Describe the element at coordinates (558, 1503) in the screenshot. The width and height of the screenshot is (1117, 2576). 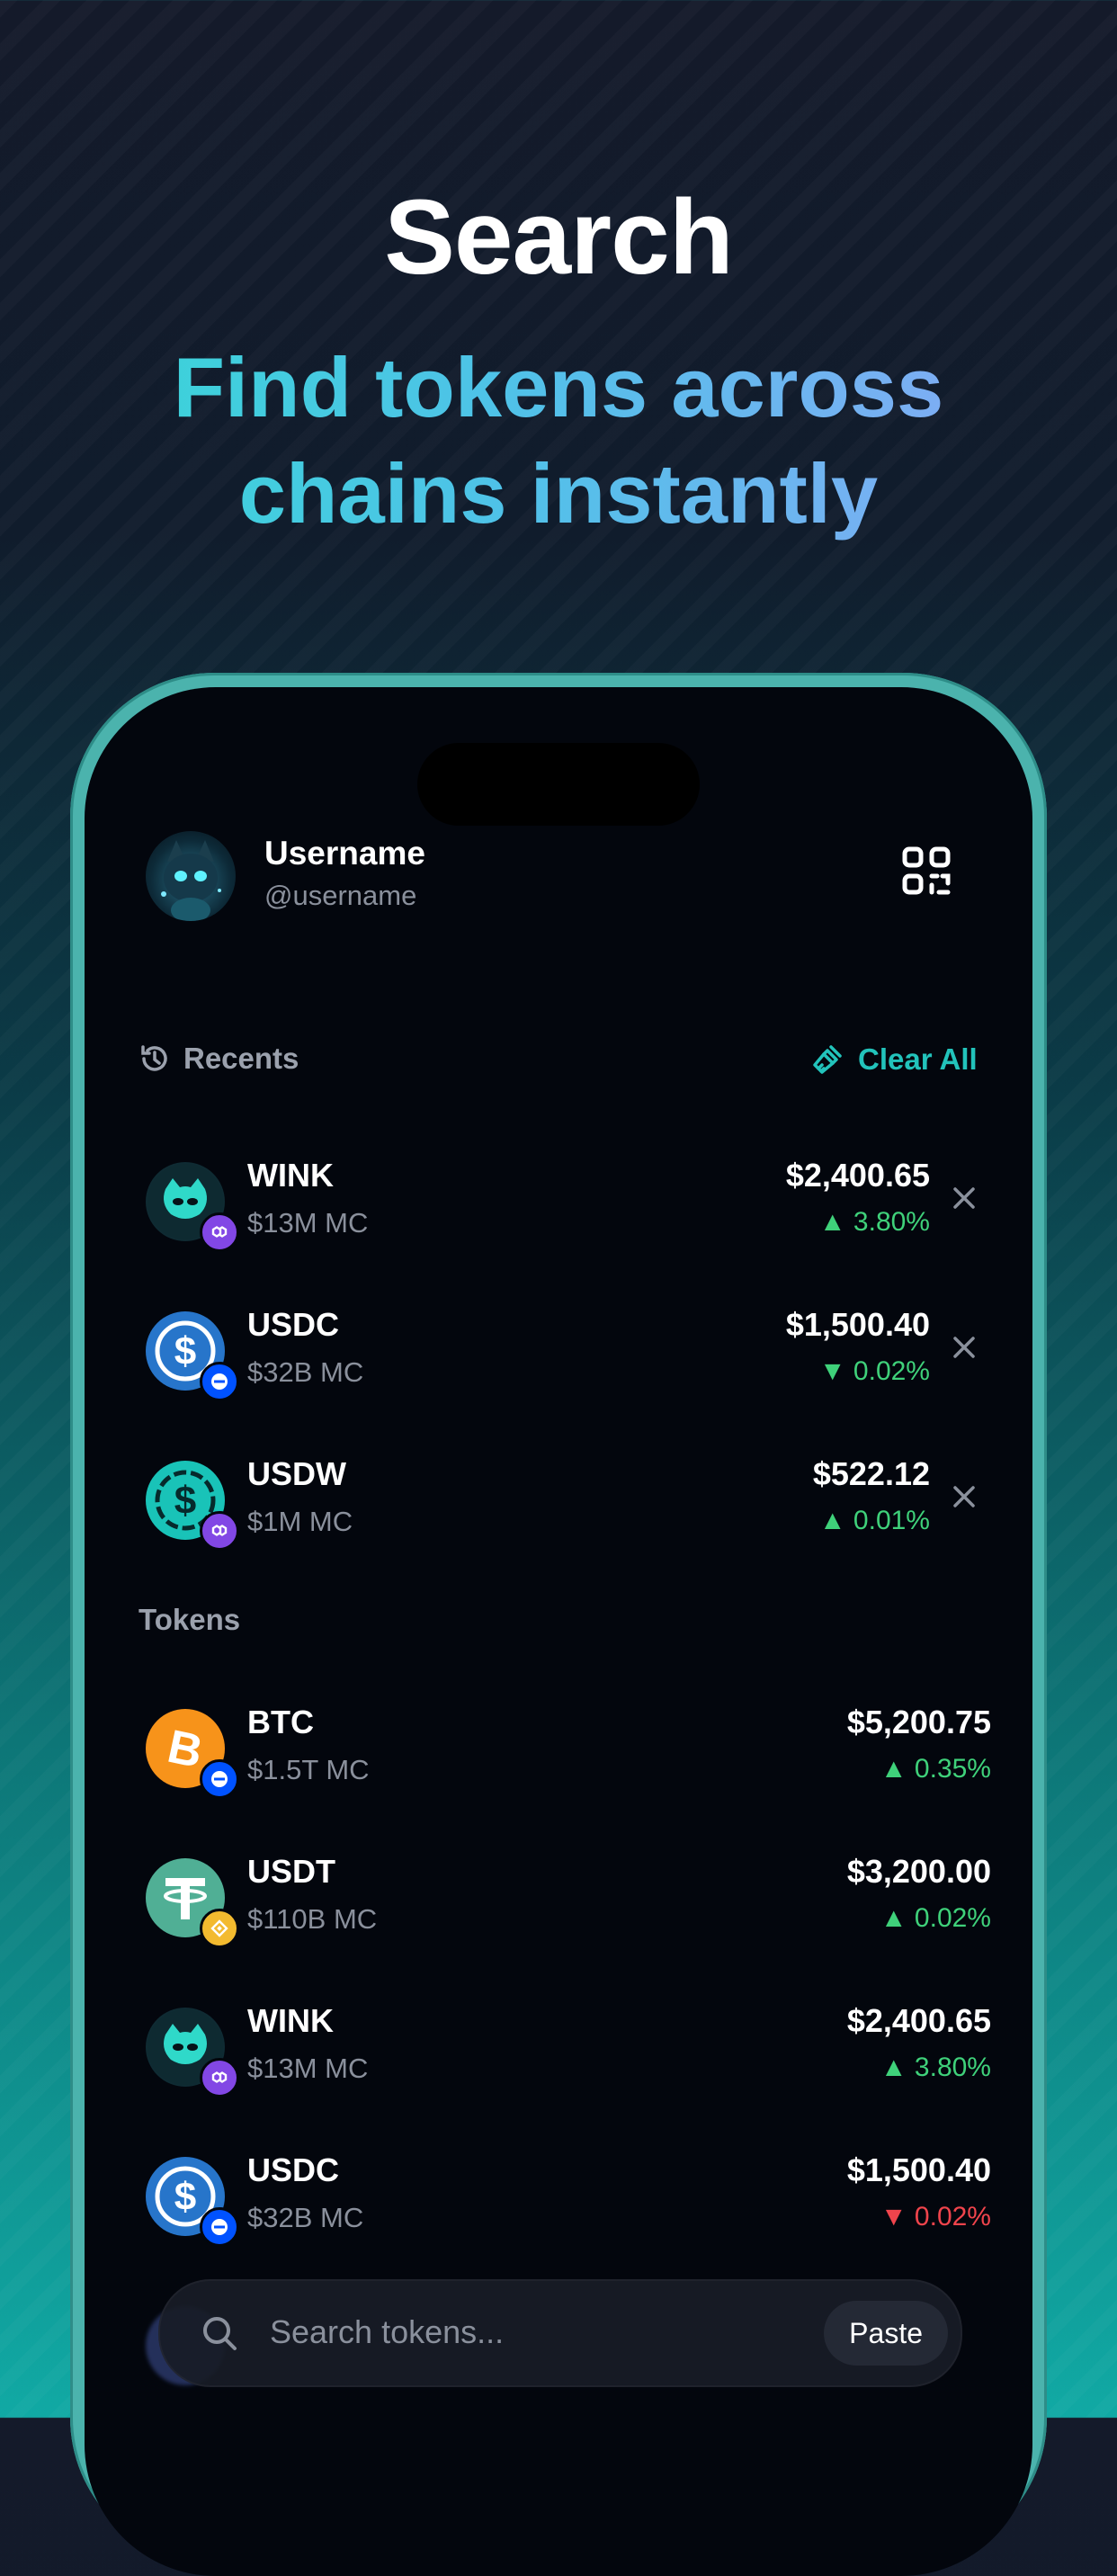
I see `recent-row-usdw: $ USDW $1M MC $522.12 ▲ 0.01%` at that location.